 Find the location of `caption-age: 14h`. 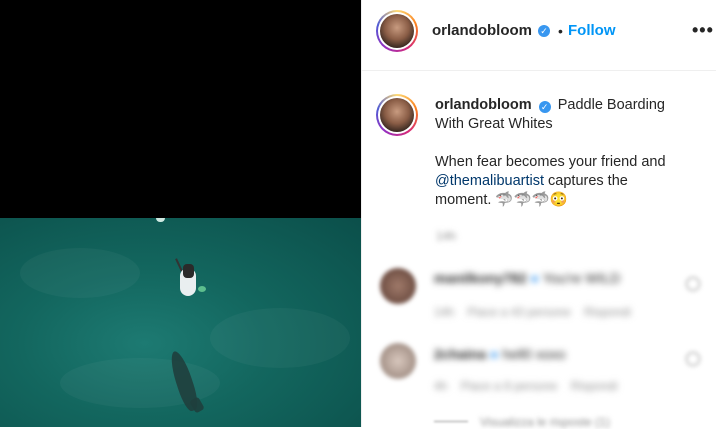

caption-age: 14h is located at coordinates (446, 236).